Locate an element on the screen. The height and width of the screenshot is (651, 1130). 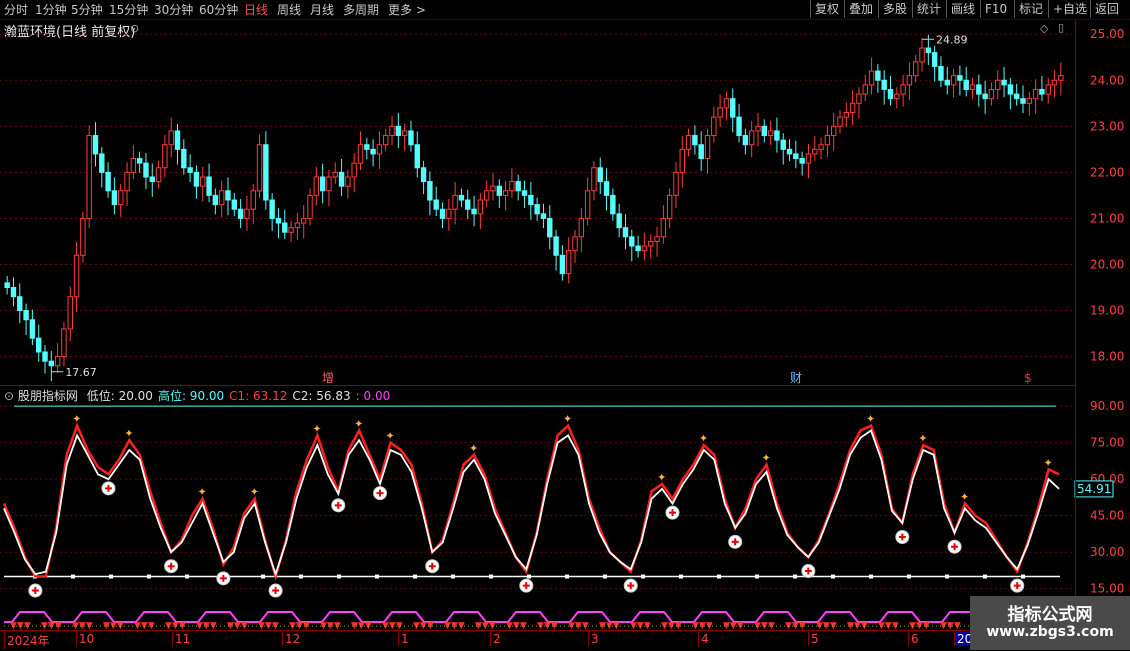
toolbar-button-5: F10 is located at coordinates (997, 9).